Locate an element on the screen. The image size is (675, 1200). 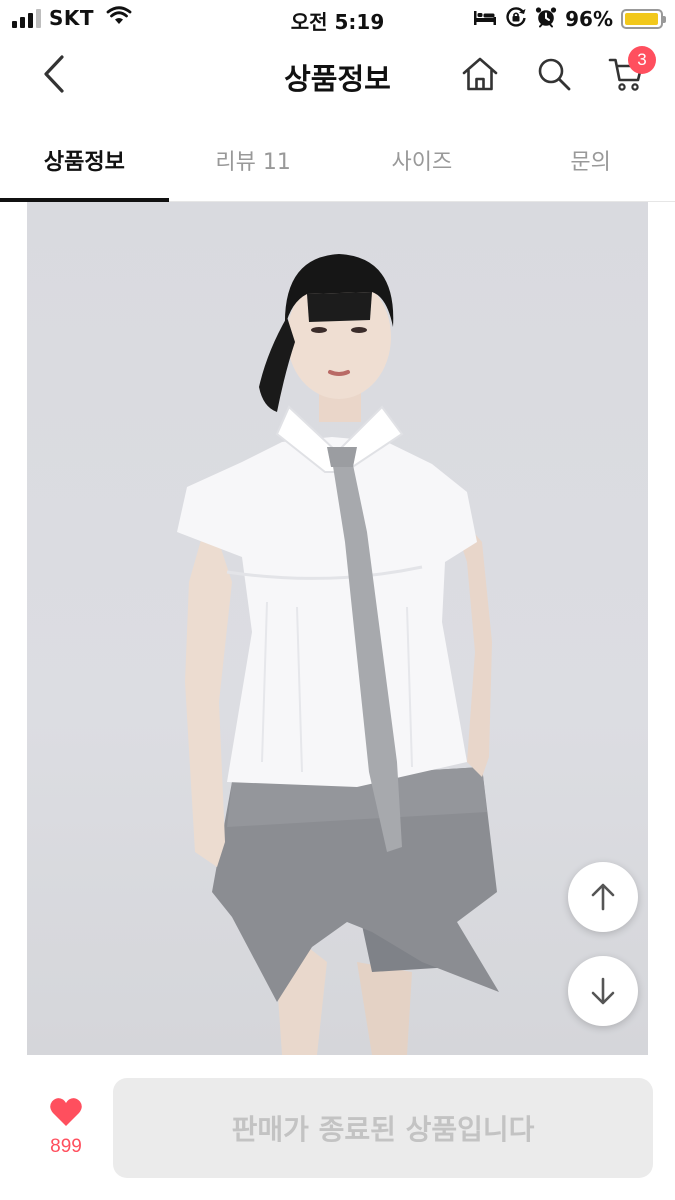
bottom-bar: 899 판매가 종료된 상품입니다 is located at coordinates (337, 1130).